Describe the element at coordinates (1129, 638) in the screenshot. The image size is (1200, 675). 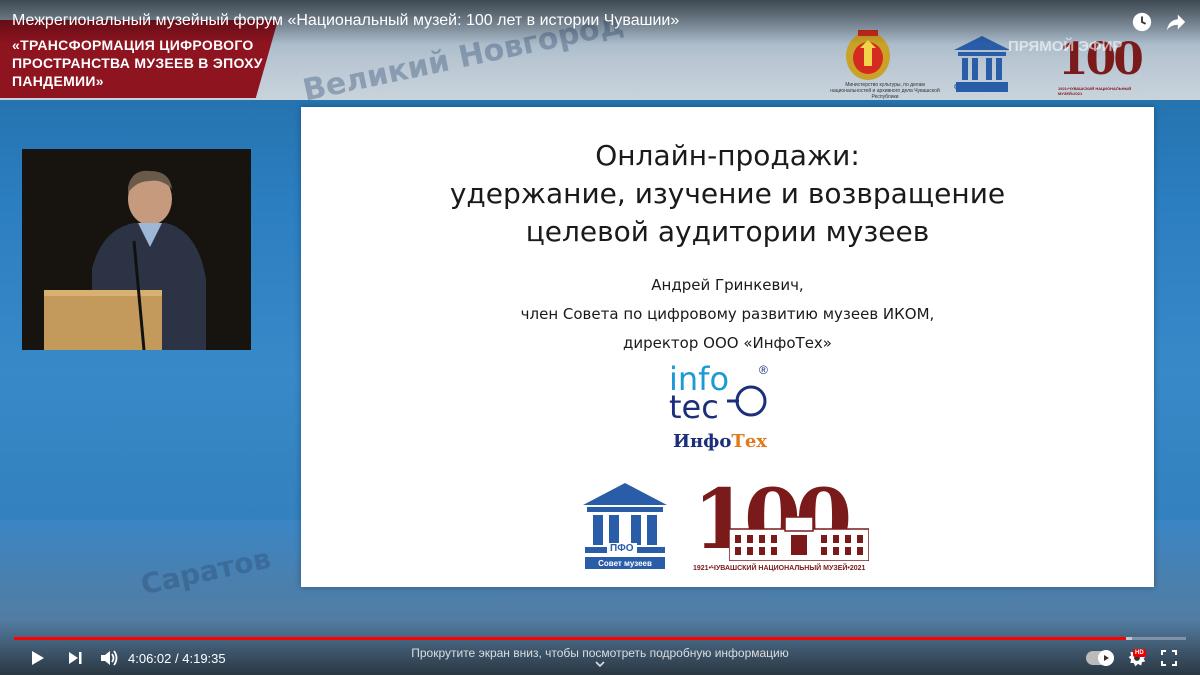
I see `progress-buffer` at that location.